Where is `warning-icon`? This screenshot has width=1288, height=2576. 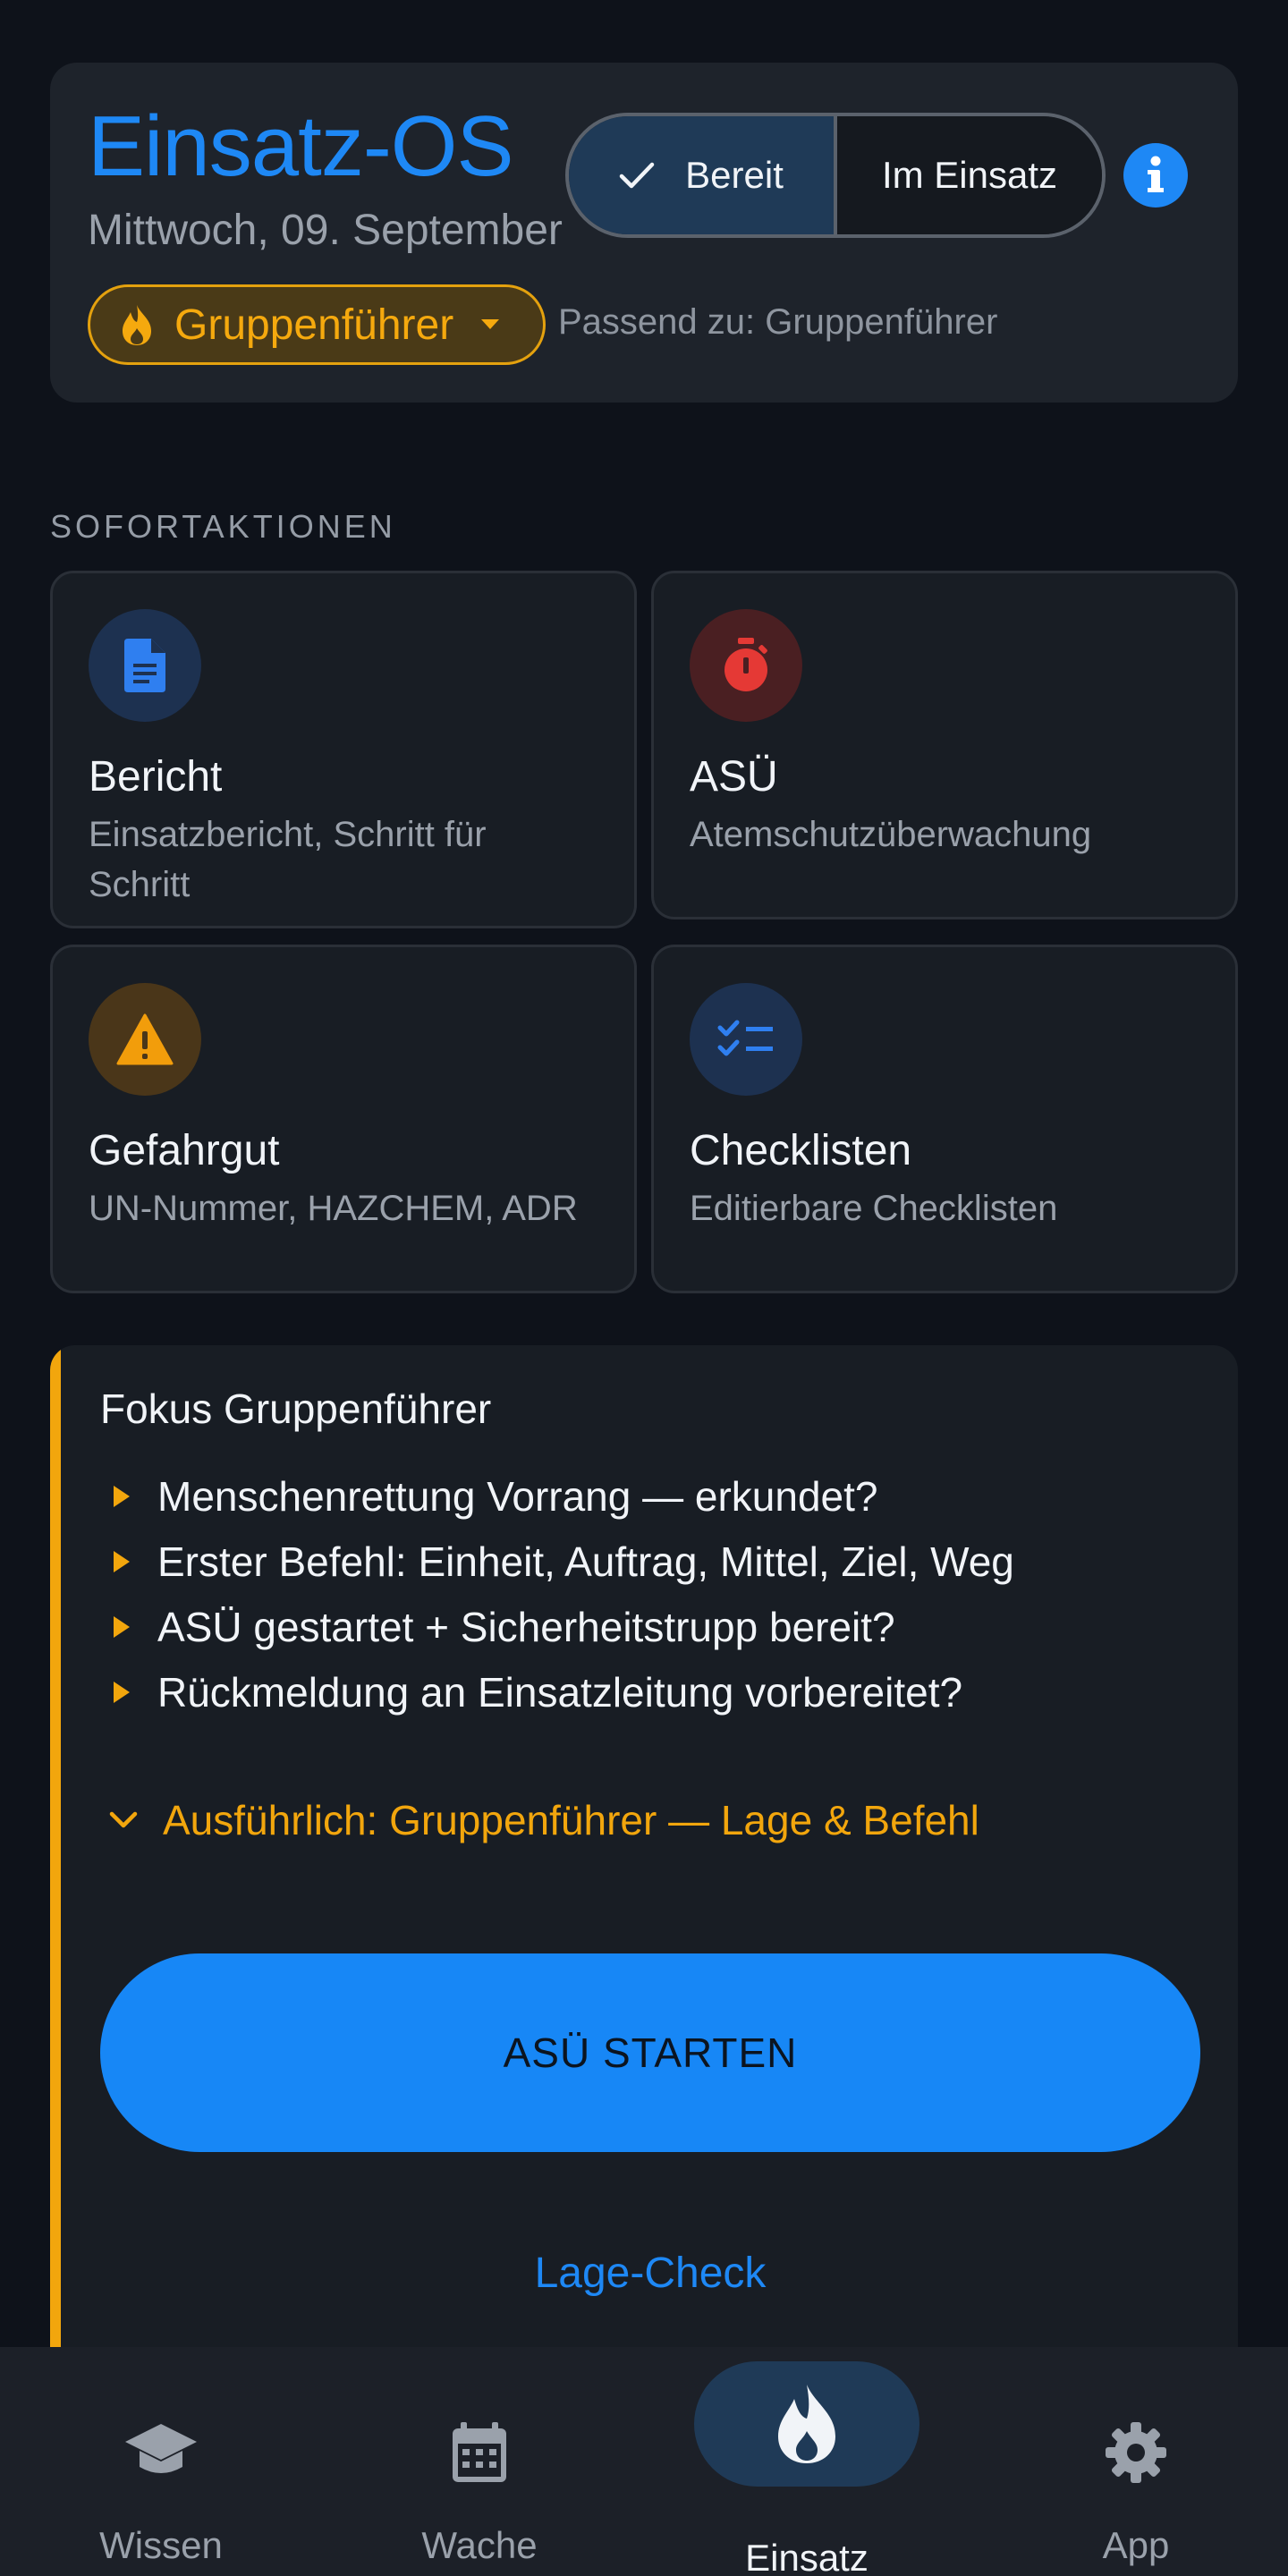 warning-icon is located at coordinates (145, 1039).